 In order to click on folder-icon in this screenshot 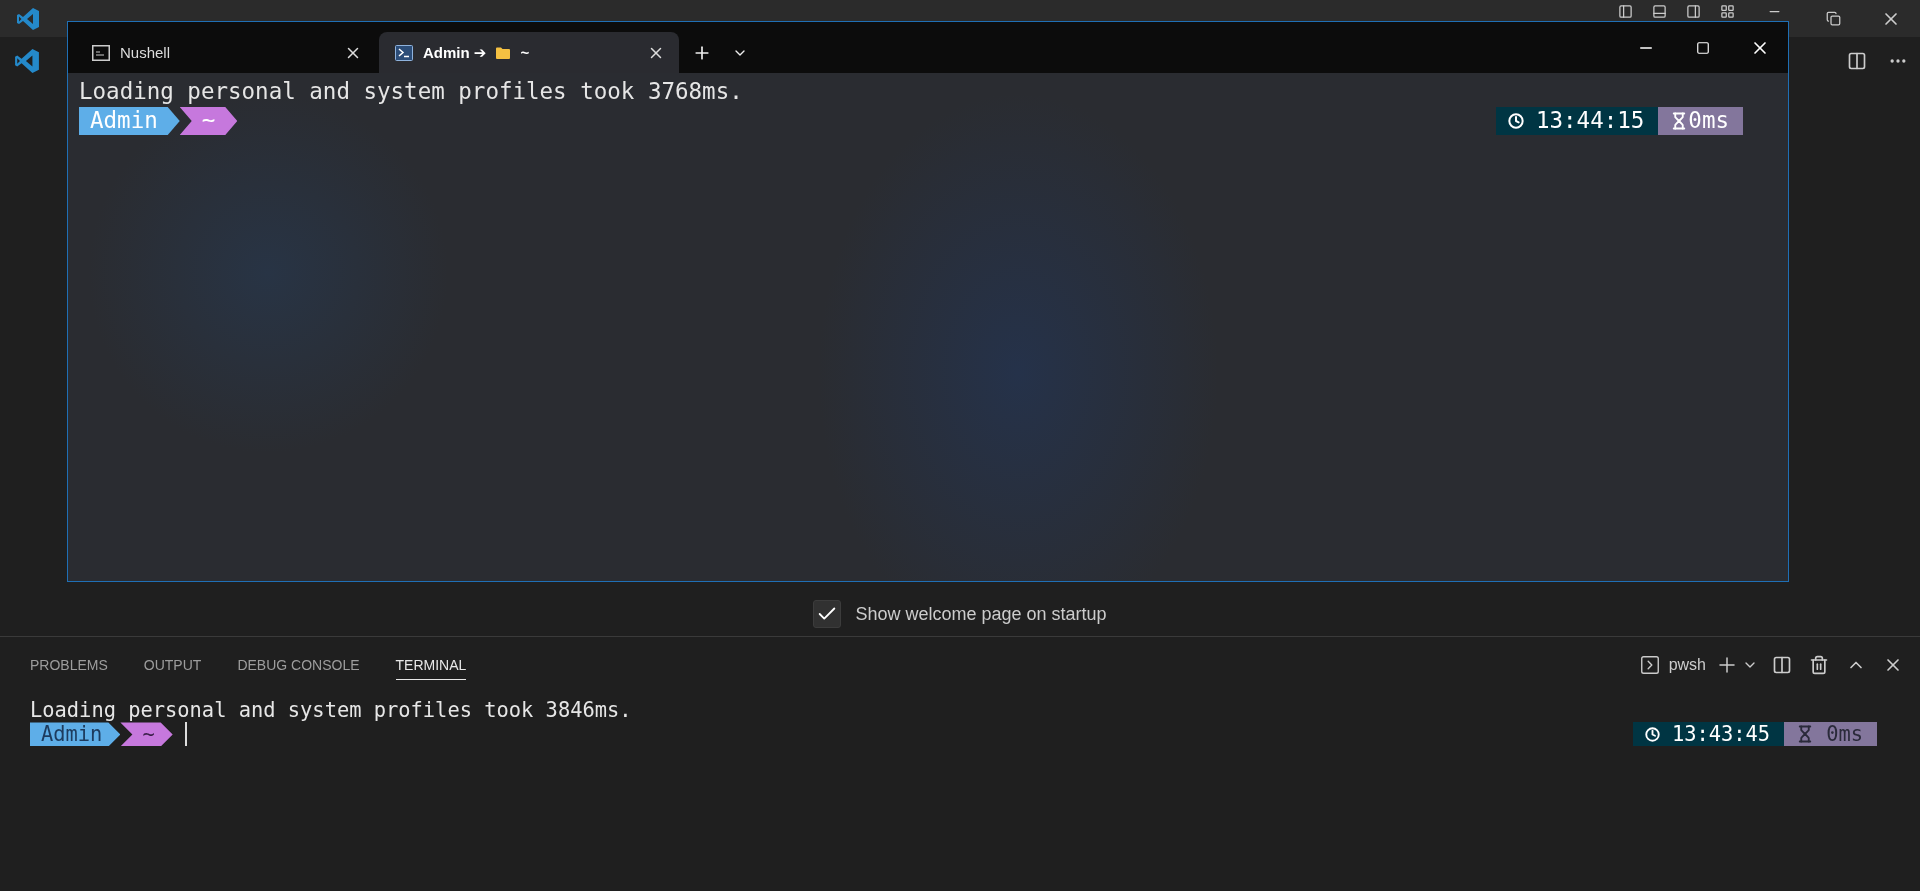, I will do `click(503, 52)`.